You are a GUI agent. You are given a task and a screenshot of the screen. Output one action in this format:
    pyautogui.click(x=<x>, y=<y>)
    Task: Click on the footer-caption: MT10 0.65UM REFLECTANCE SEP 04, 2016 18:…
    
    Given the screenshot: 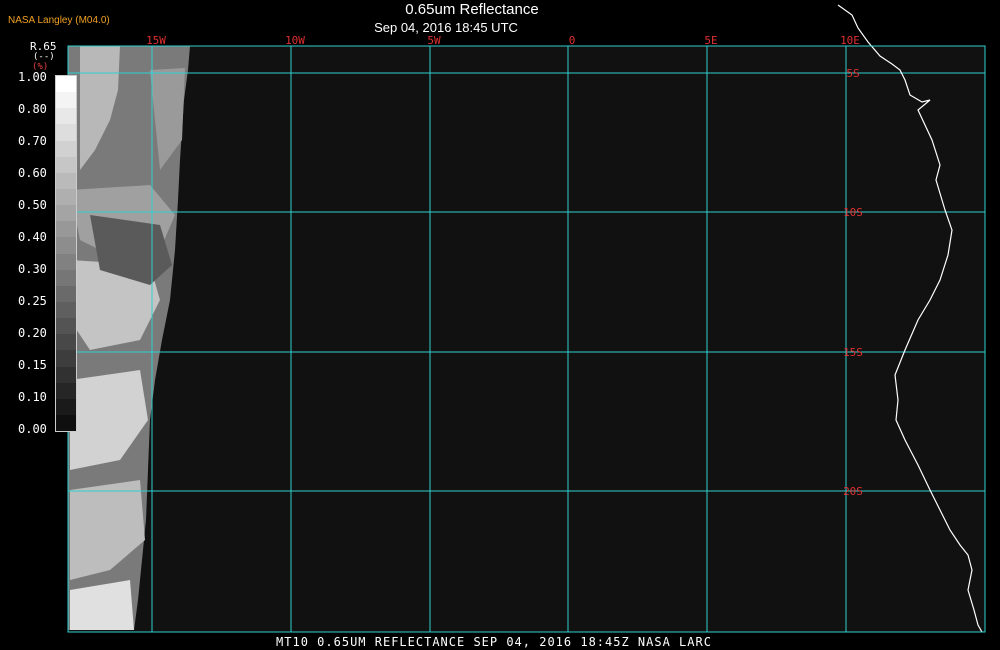 What is the action you would take?
    pyautogui.click(x=494, y=642)
    